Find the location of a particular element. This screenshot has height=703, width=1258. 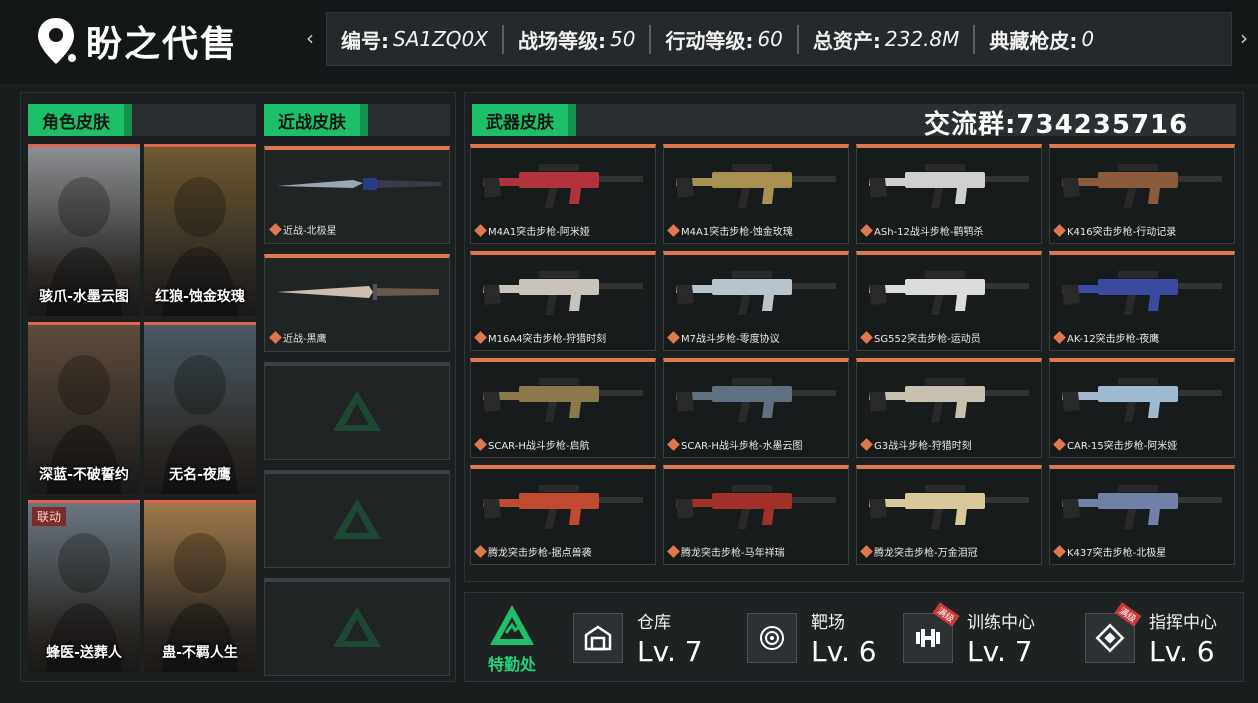

weapon-card: M4A1突击步枪-阿米娅 is located at coordinates (563, 194).